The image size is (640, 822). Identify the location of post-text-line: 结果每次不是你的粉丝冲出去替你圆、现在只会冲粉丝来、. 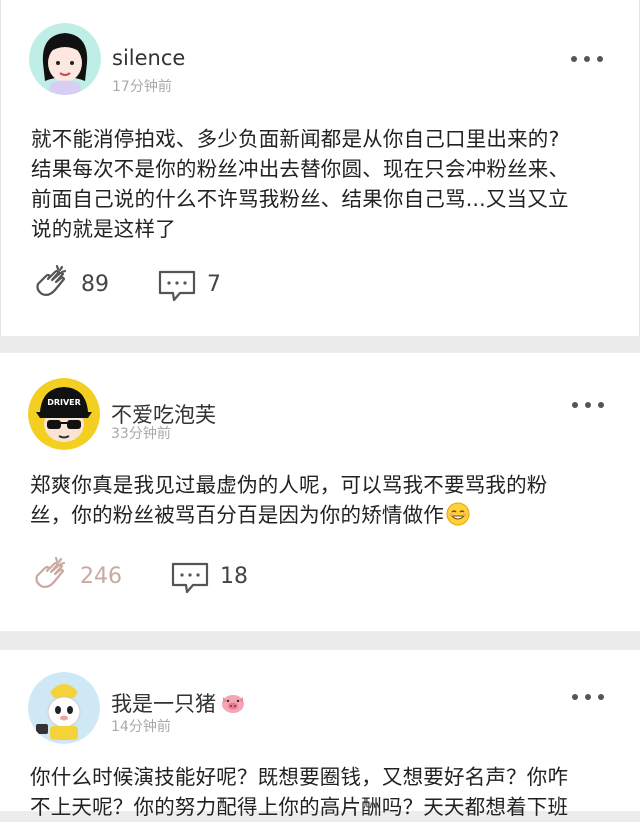
(300, 169).